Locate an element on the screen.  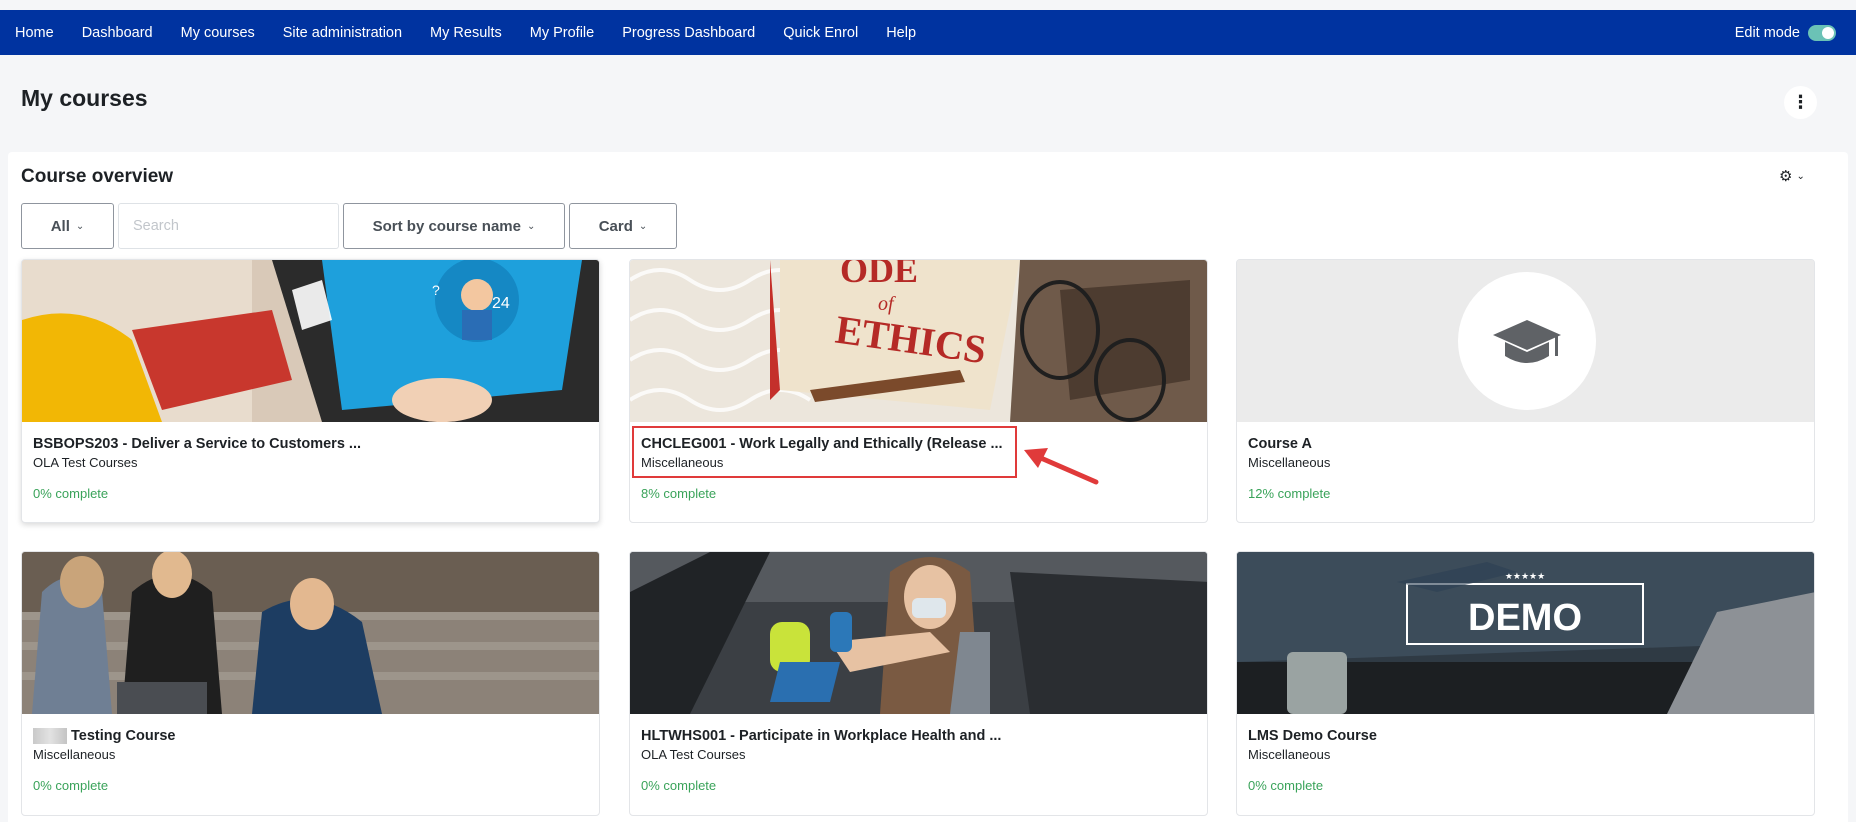
course-image: ? 24 is located at coordinates (310, 341).